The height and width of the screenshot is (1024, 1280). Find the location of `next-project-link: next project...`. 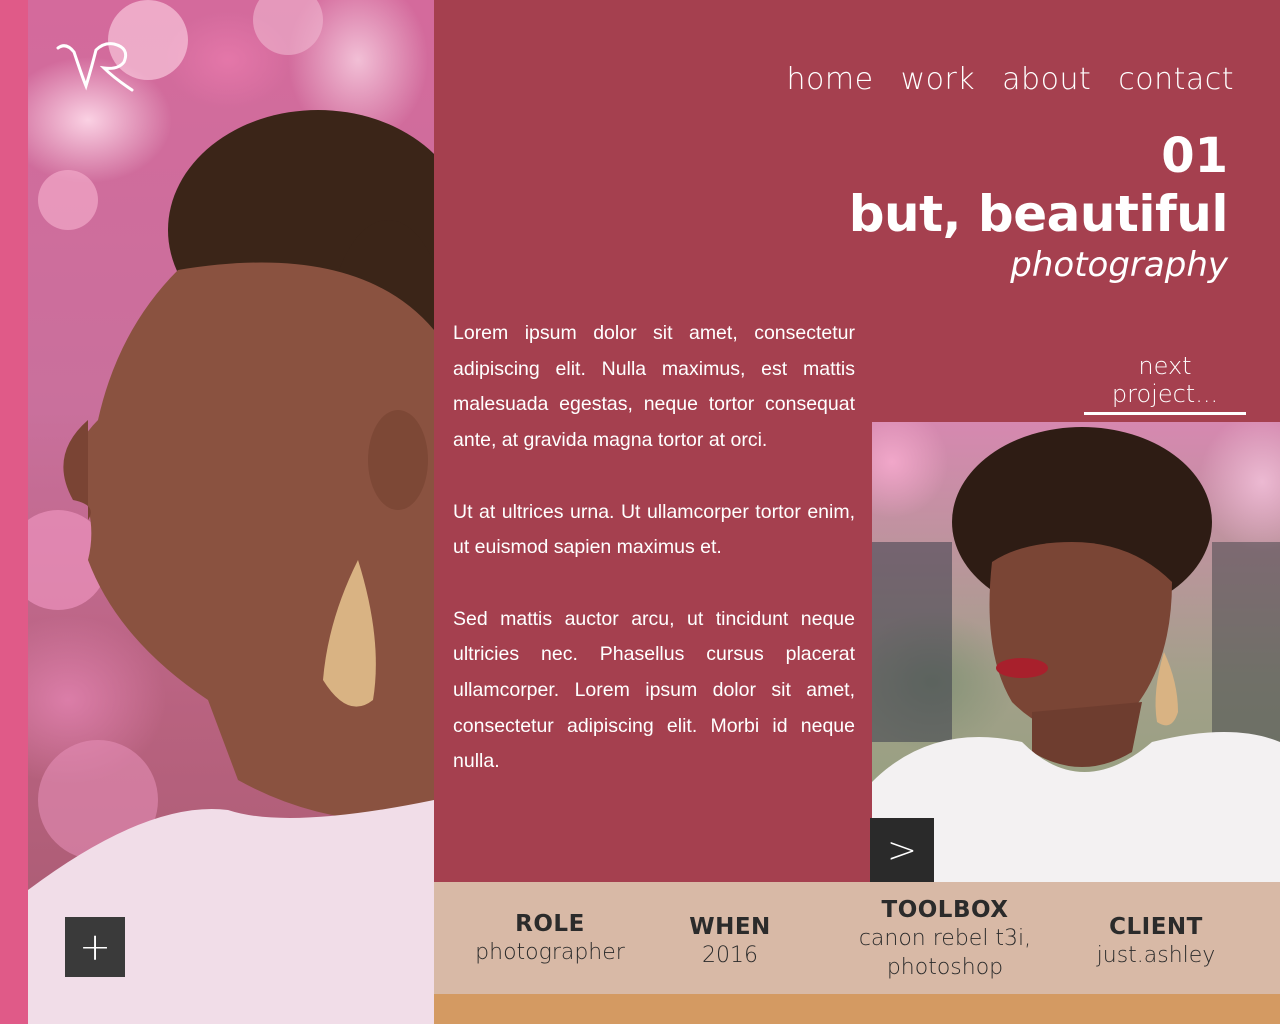

next-project-link: next project... is located at coordinates (1165, 383).